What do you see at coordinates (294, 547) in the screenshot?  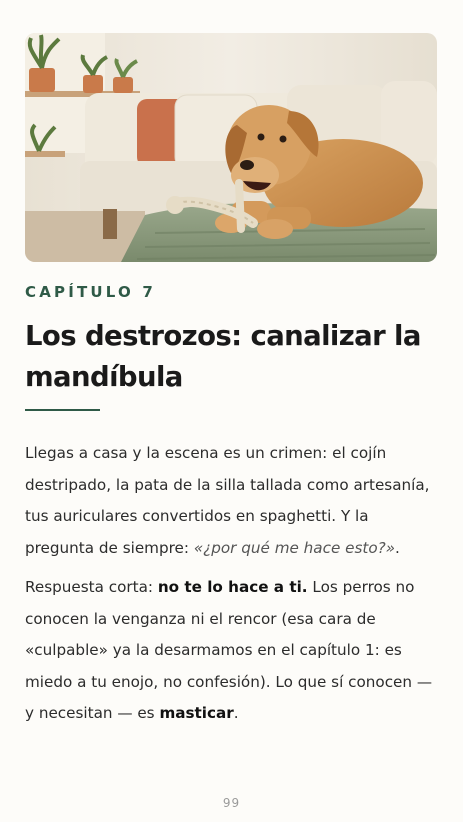 I see `paragraph-1-quote: «¿por qué me hace esto?»` at bounding box center [294, 547].